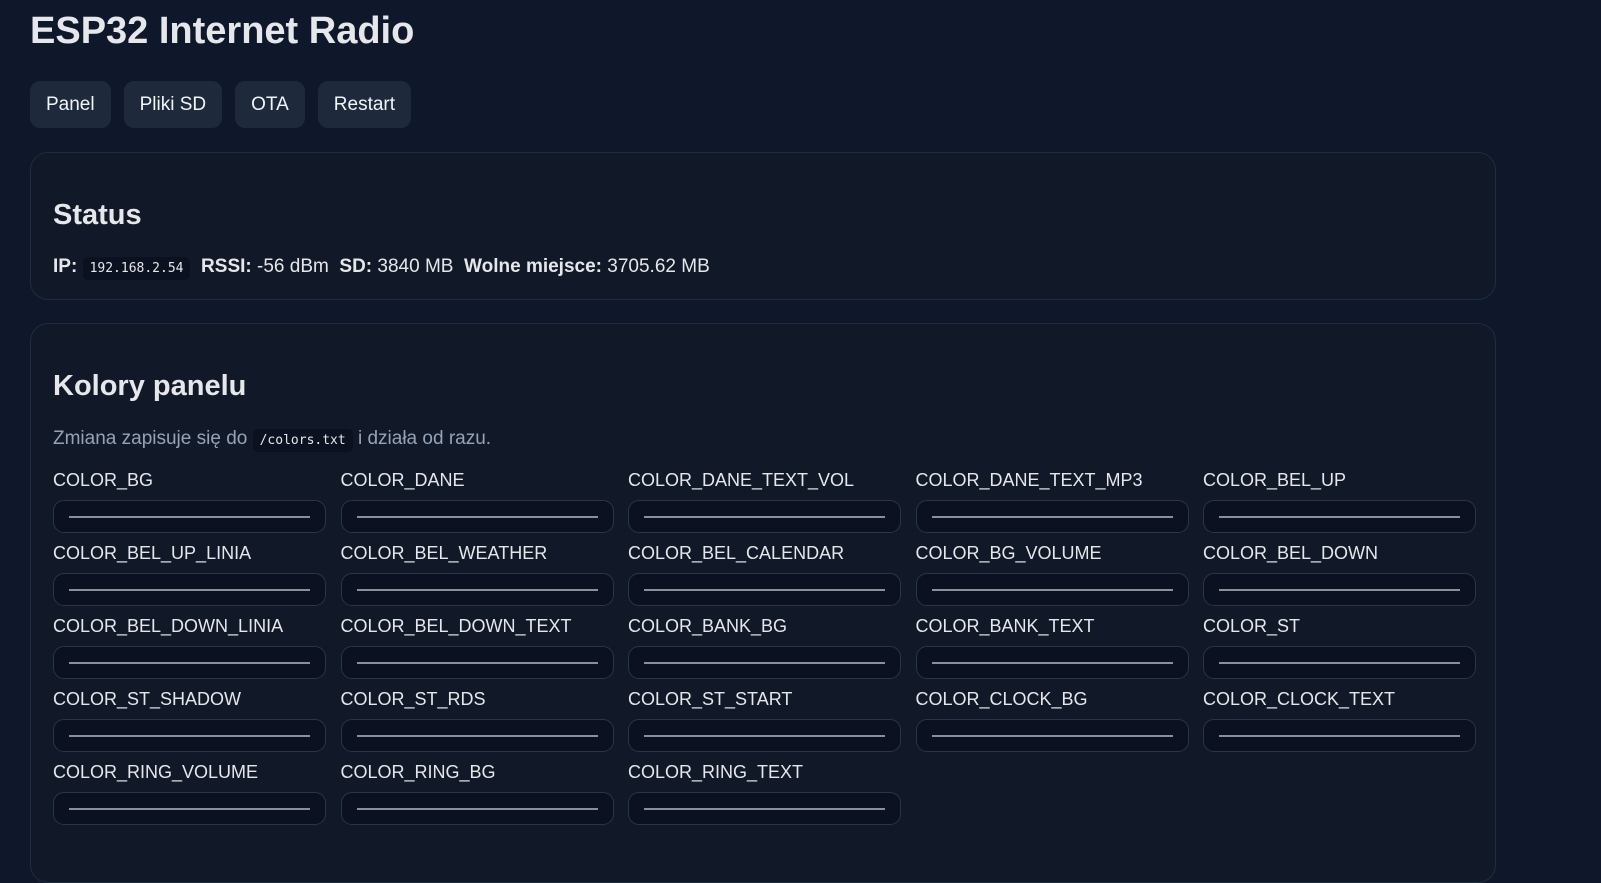 The width and height of the screenshot is (1601, 883). I want to click on nav-panel-button: Panel, so click(70, 104).